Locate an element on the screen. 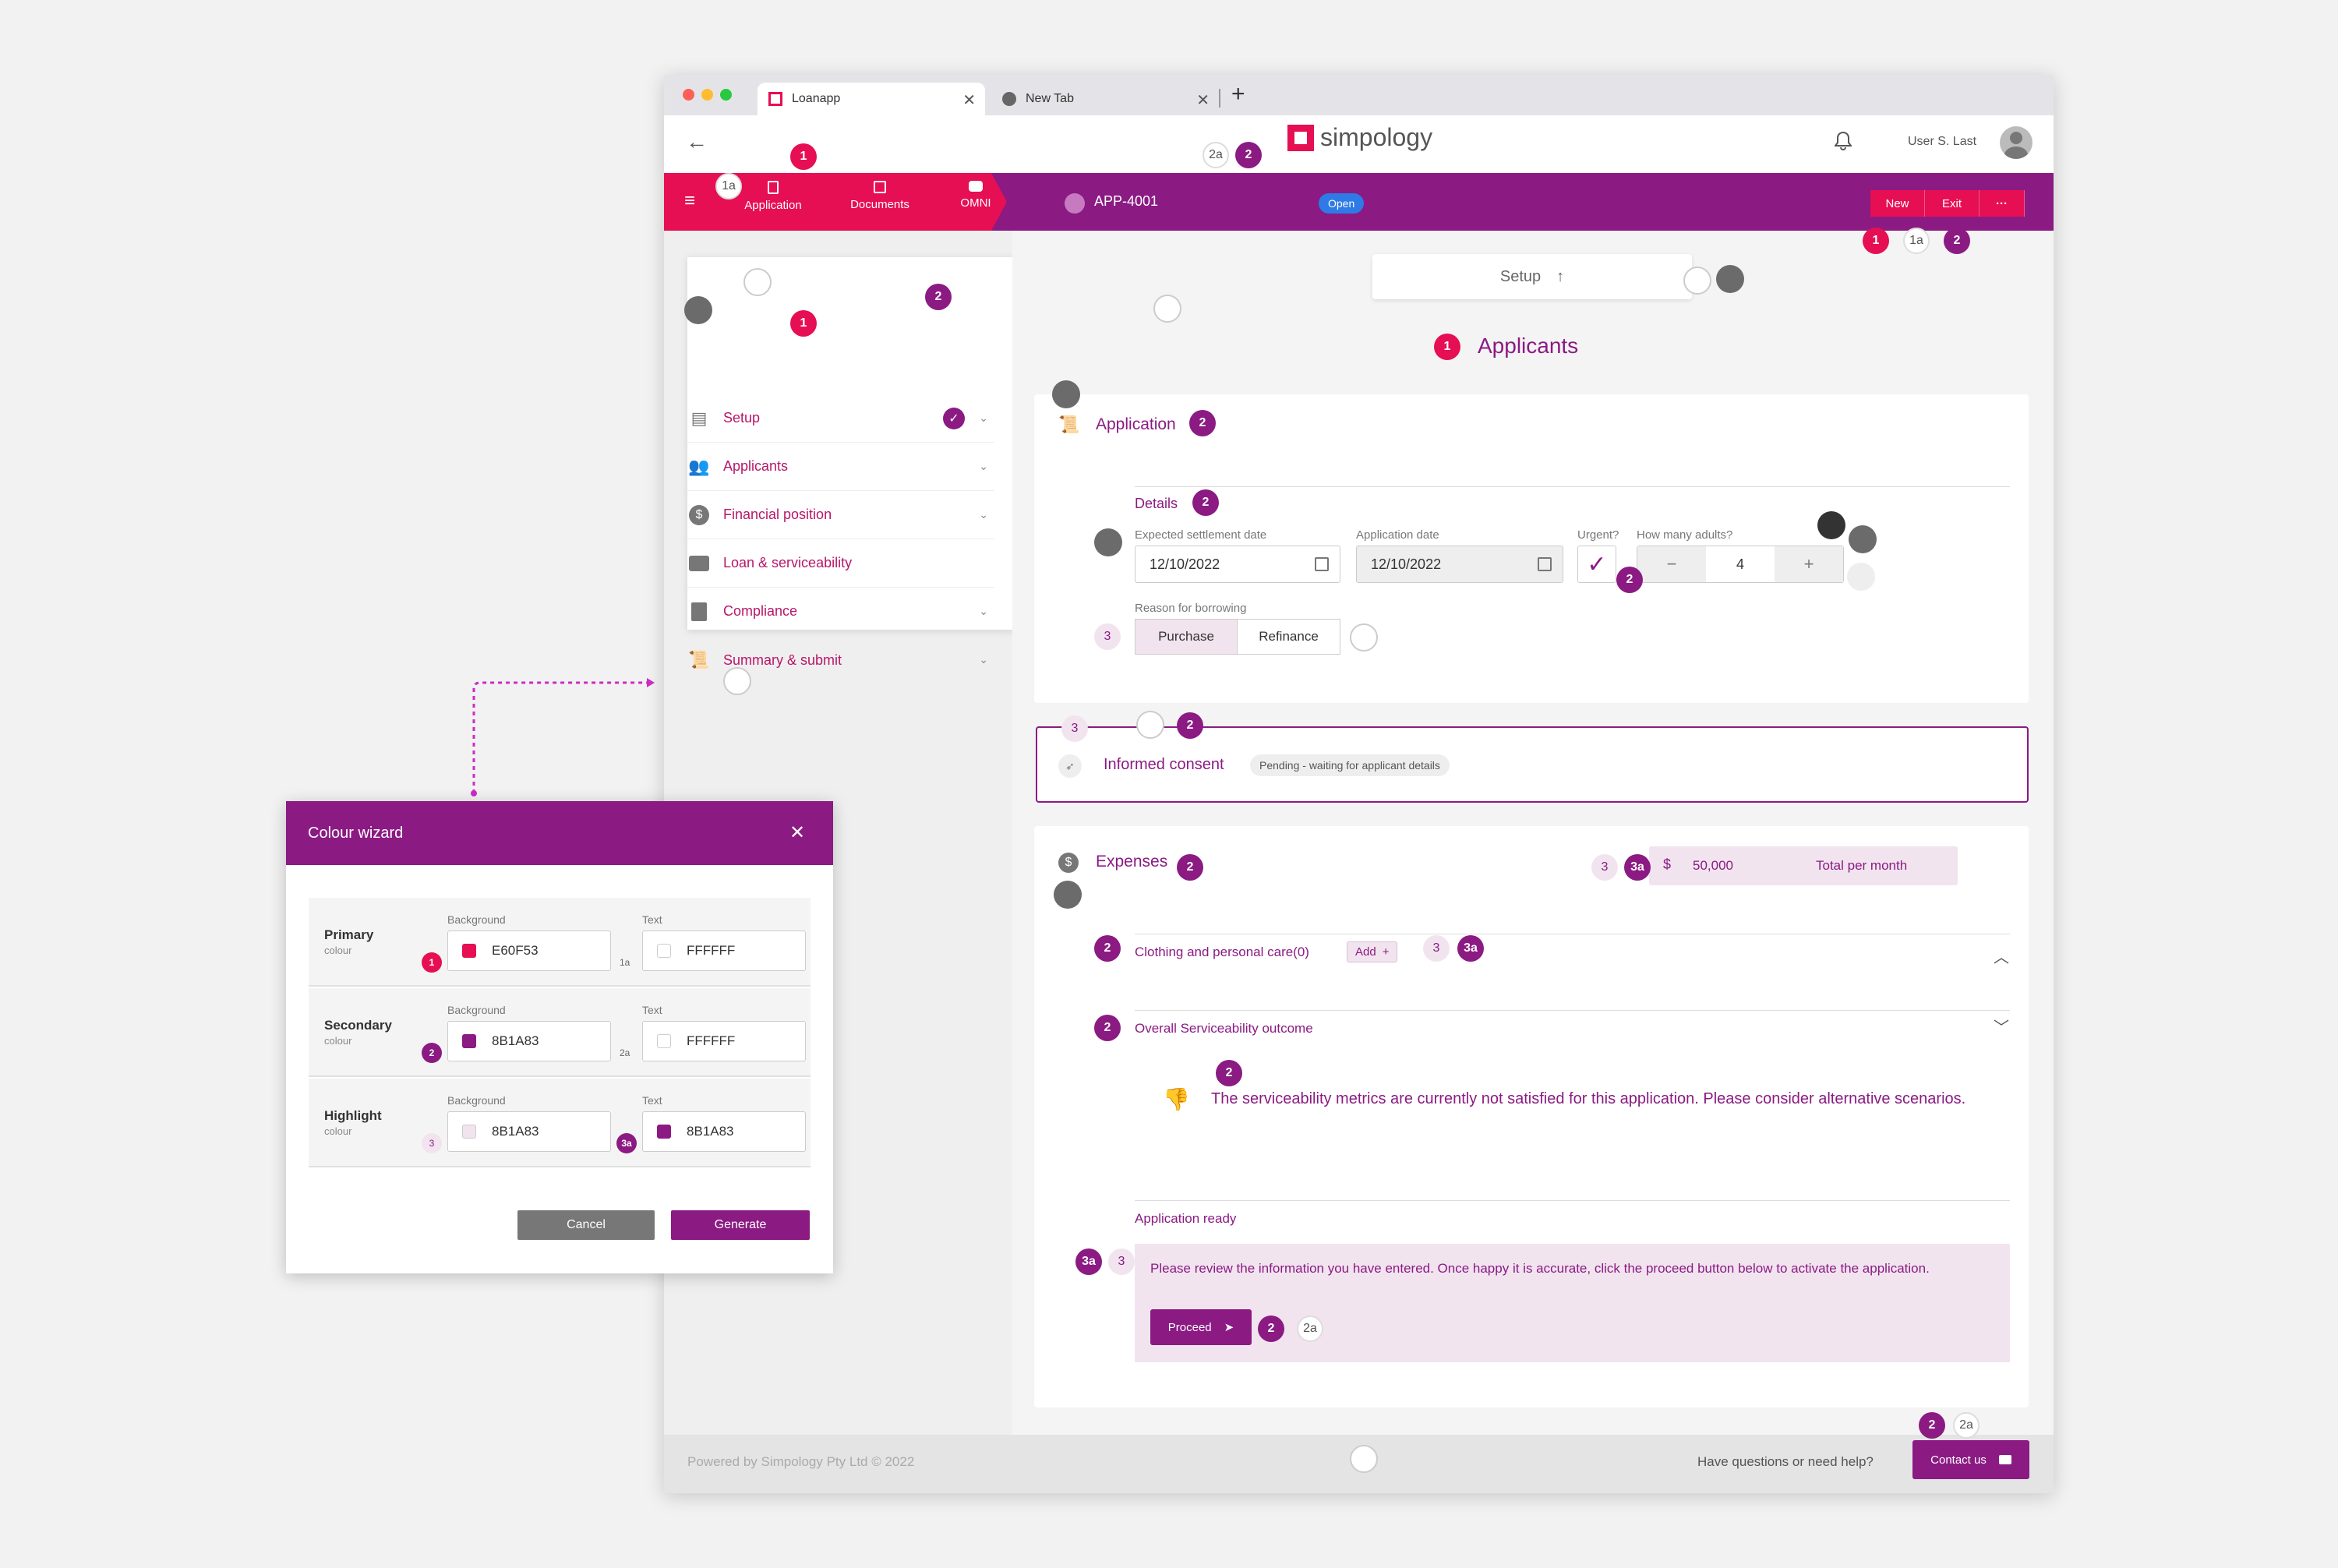 The width and height of the screenshot is (2338, 1568). nav-application: Application is located at coordinates (773, 196).